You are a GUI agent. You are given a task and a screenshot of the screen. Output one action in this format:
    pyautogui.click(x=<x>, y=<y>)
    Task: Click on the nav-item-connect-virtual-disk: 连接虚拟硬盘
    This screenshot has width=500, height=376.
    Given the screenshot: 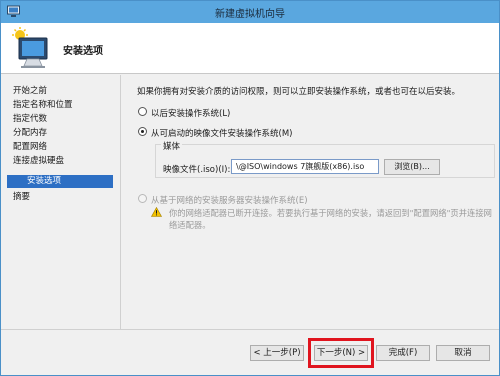 What is the action you would take?
    pyautogui.click(x=38, y=161)
    